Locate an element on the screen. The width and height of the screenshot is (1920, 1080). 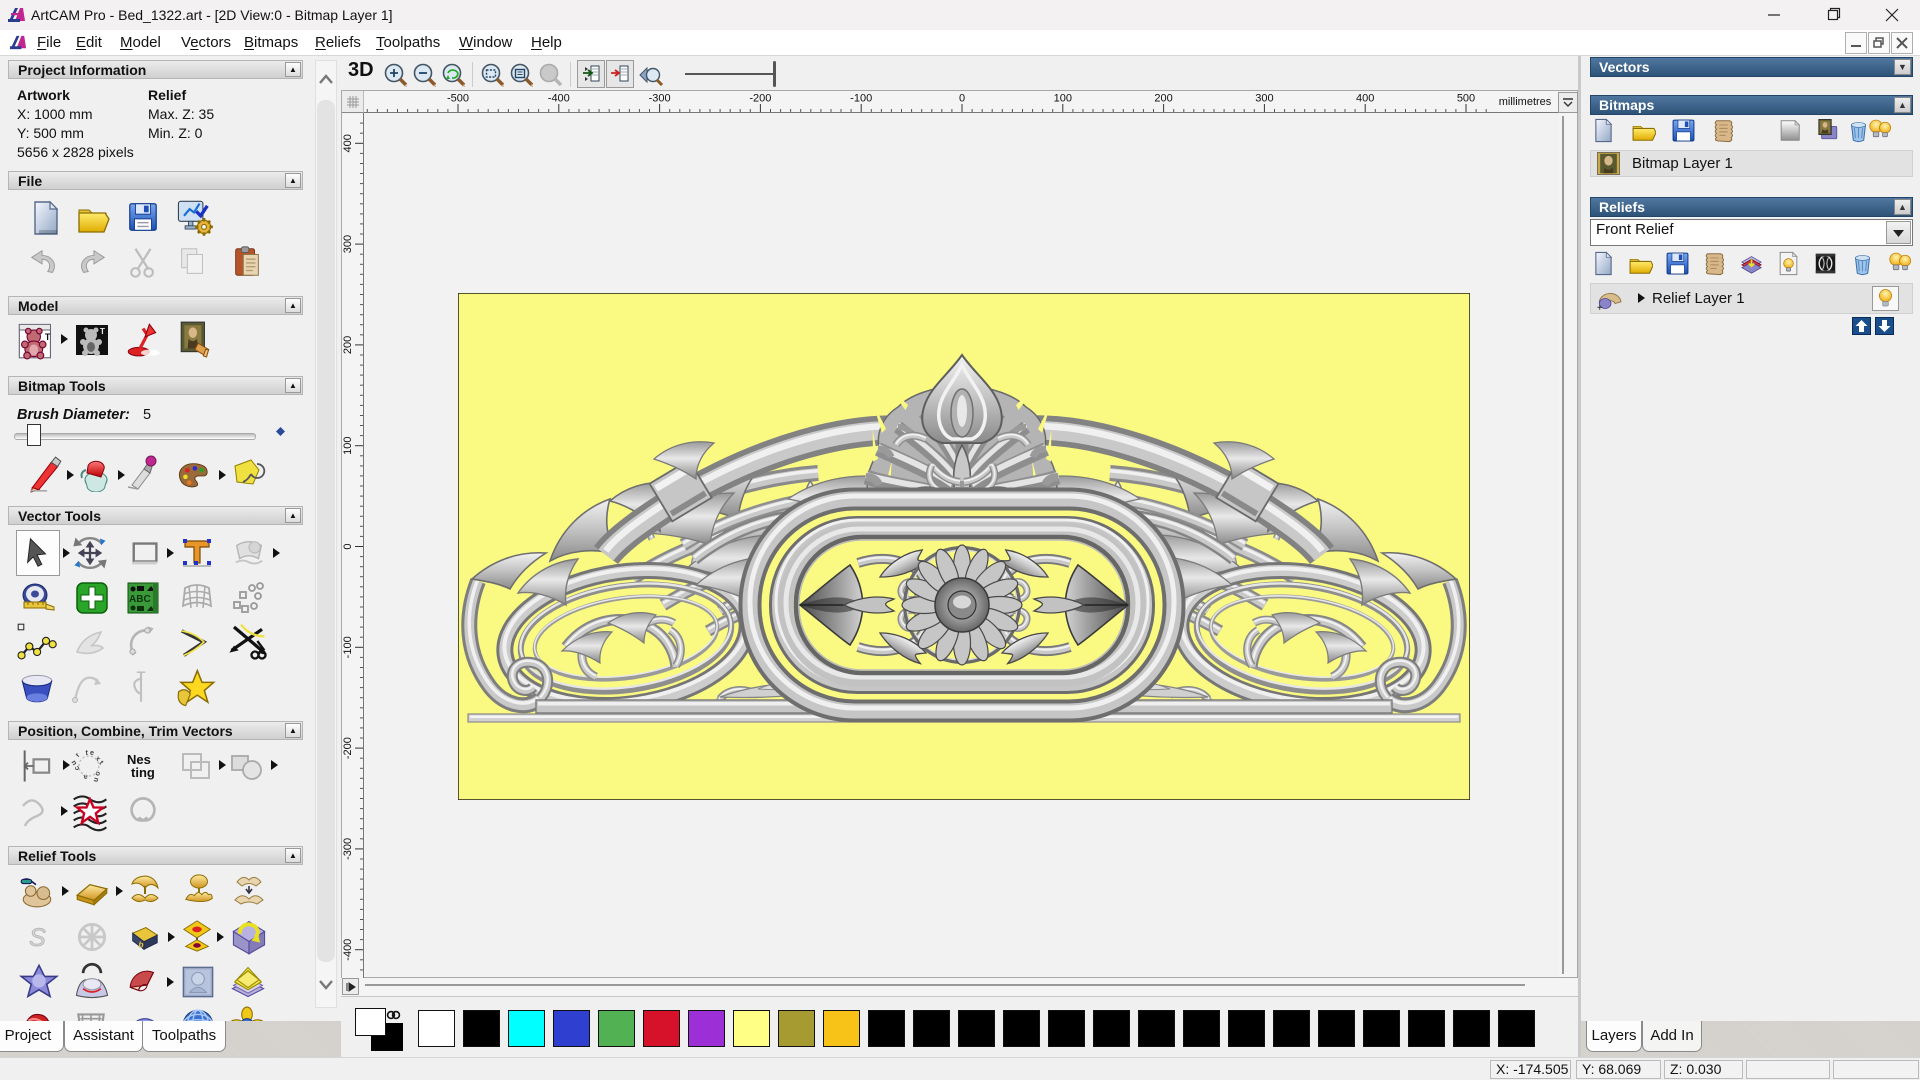
svg-text: S is located at coordinates (37, 938).